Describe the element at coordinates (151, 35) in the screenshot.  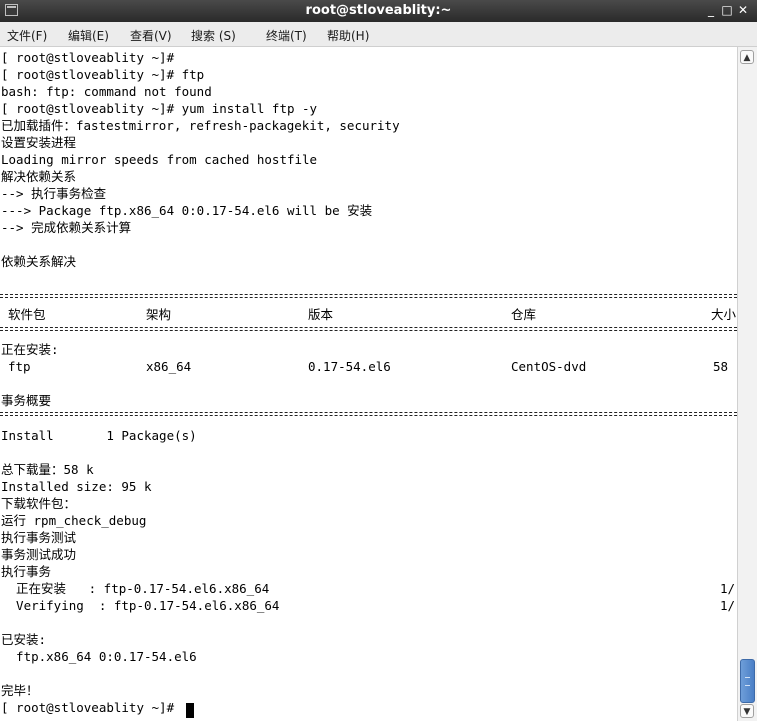
I see `menu-view: 查看(V)` at that location.